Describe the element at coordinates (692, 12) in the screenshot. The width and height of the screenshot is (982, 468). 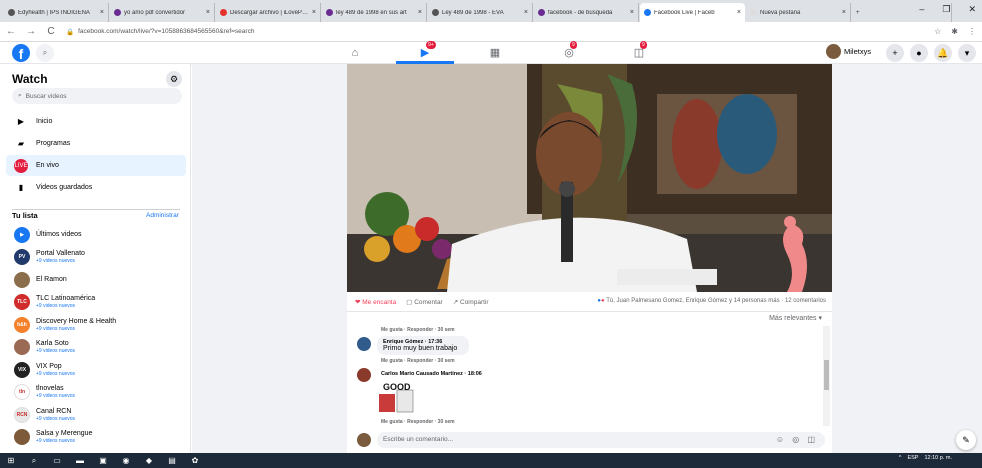
I see `browser-tab: Facebook Live | Faceb ×` at that location.